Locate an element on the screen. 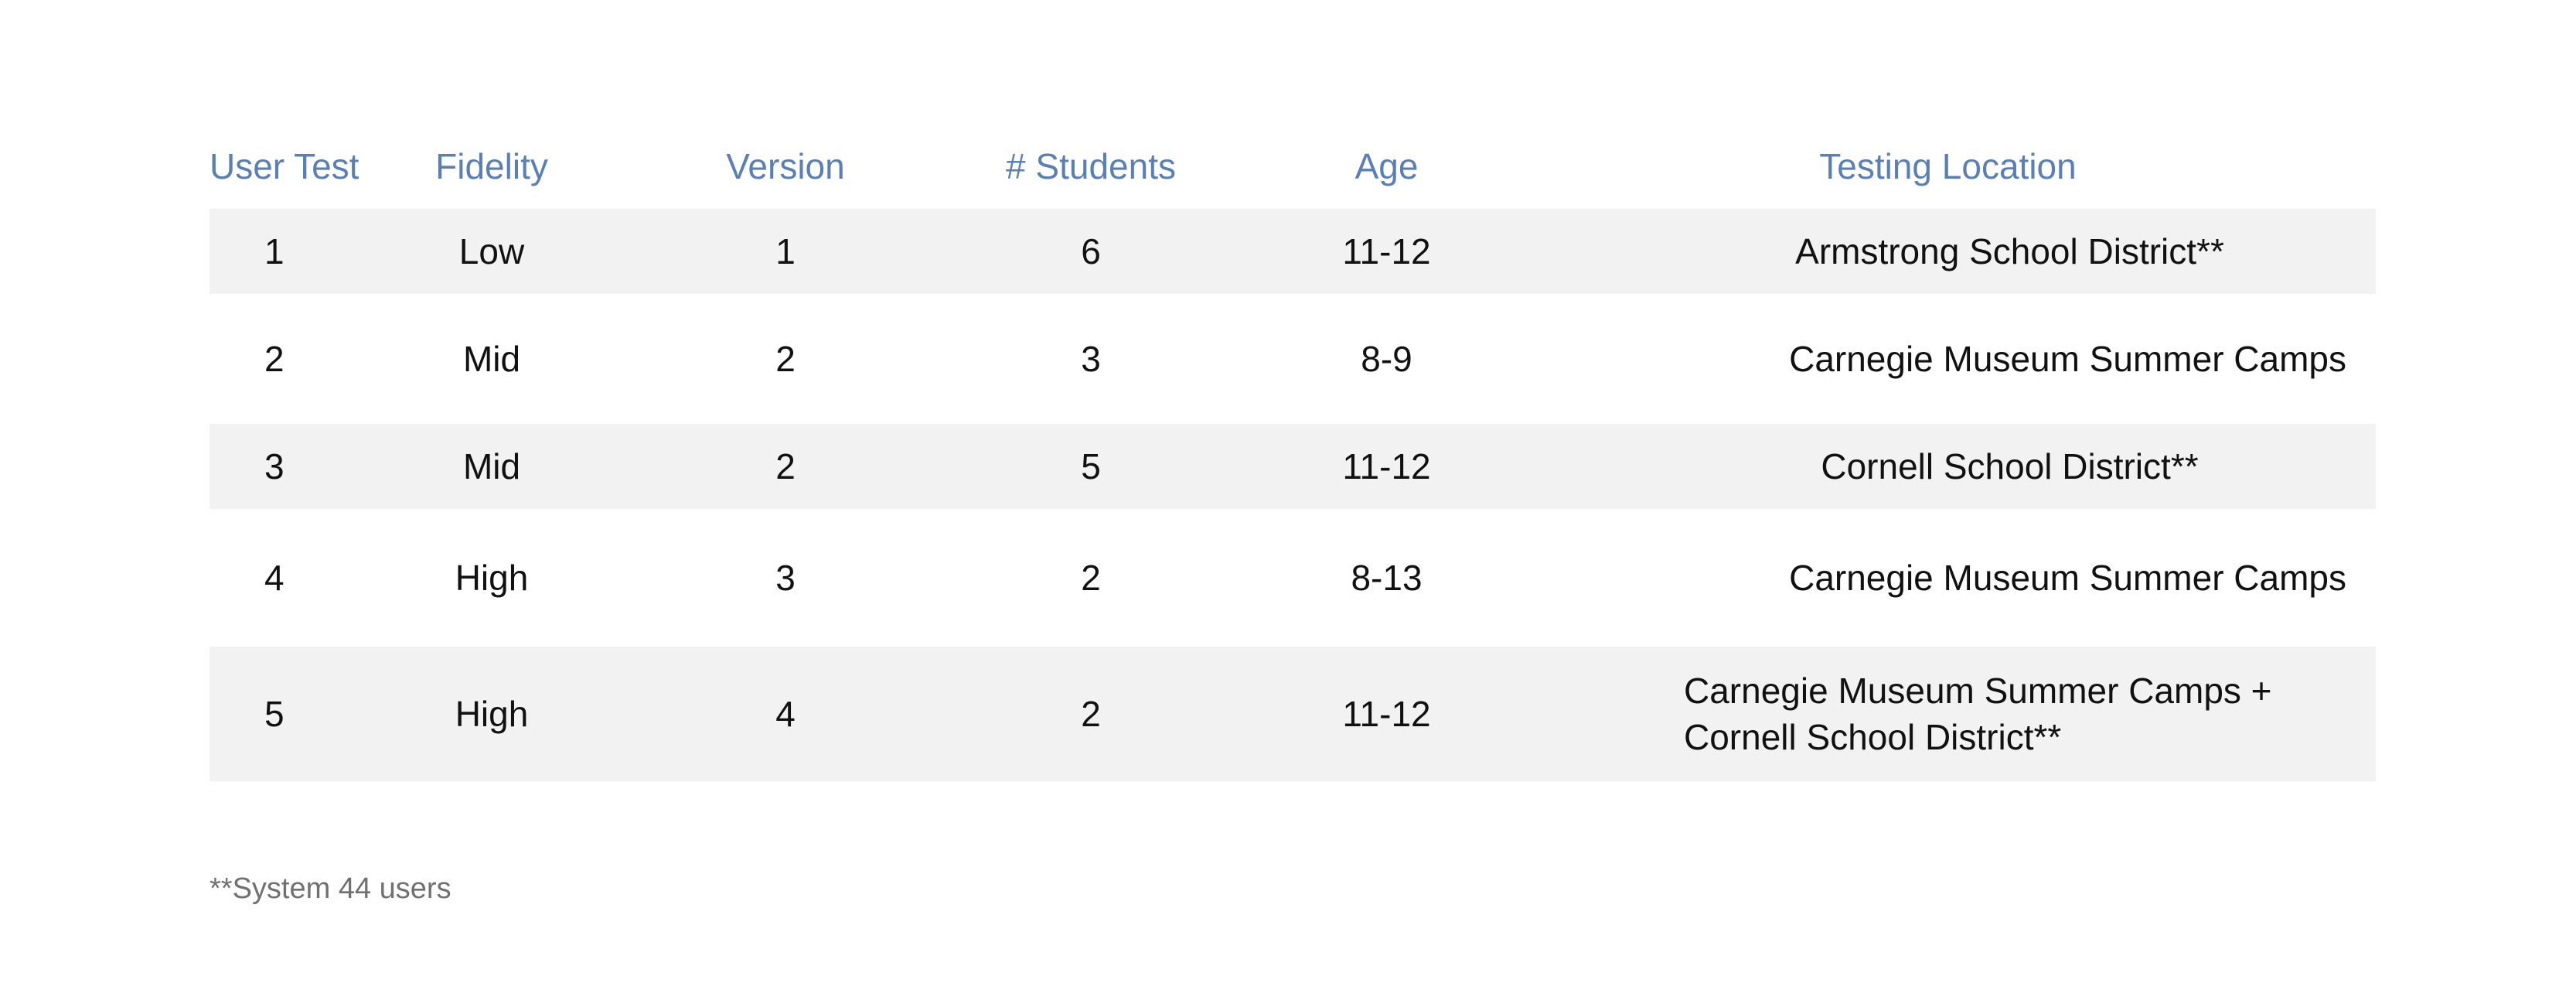 The image size is (2576, 990). header-students: # Students is located at coordinates (1091, 166).